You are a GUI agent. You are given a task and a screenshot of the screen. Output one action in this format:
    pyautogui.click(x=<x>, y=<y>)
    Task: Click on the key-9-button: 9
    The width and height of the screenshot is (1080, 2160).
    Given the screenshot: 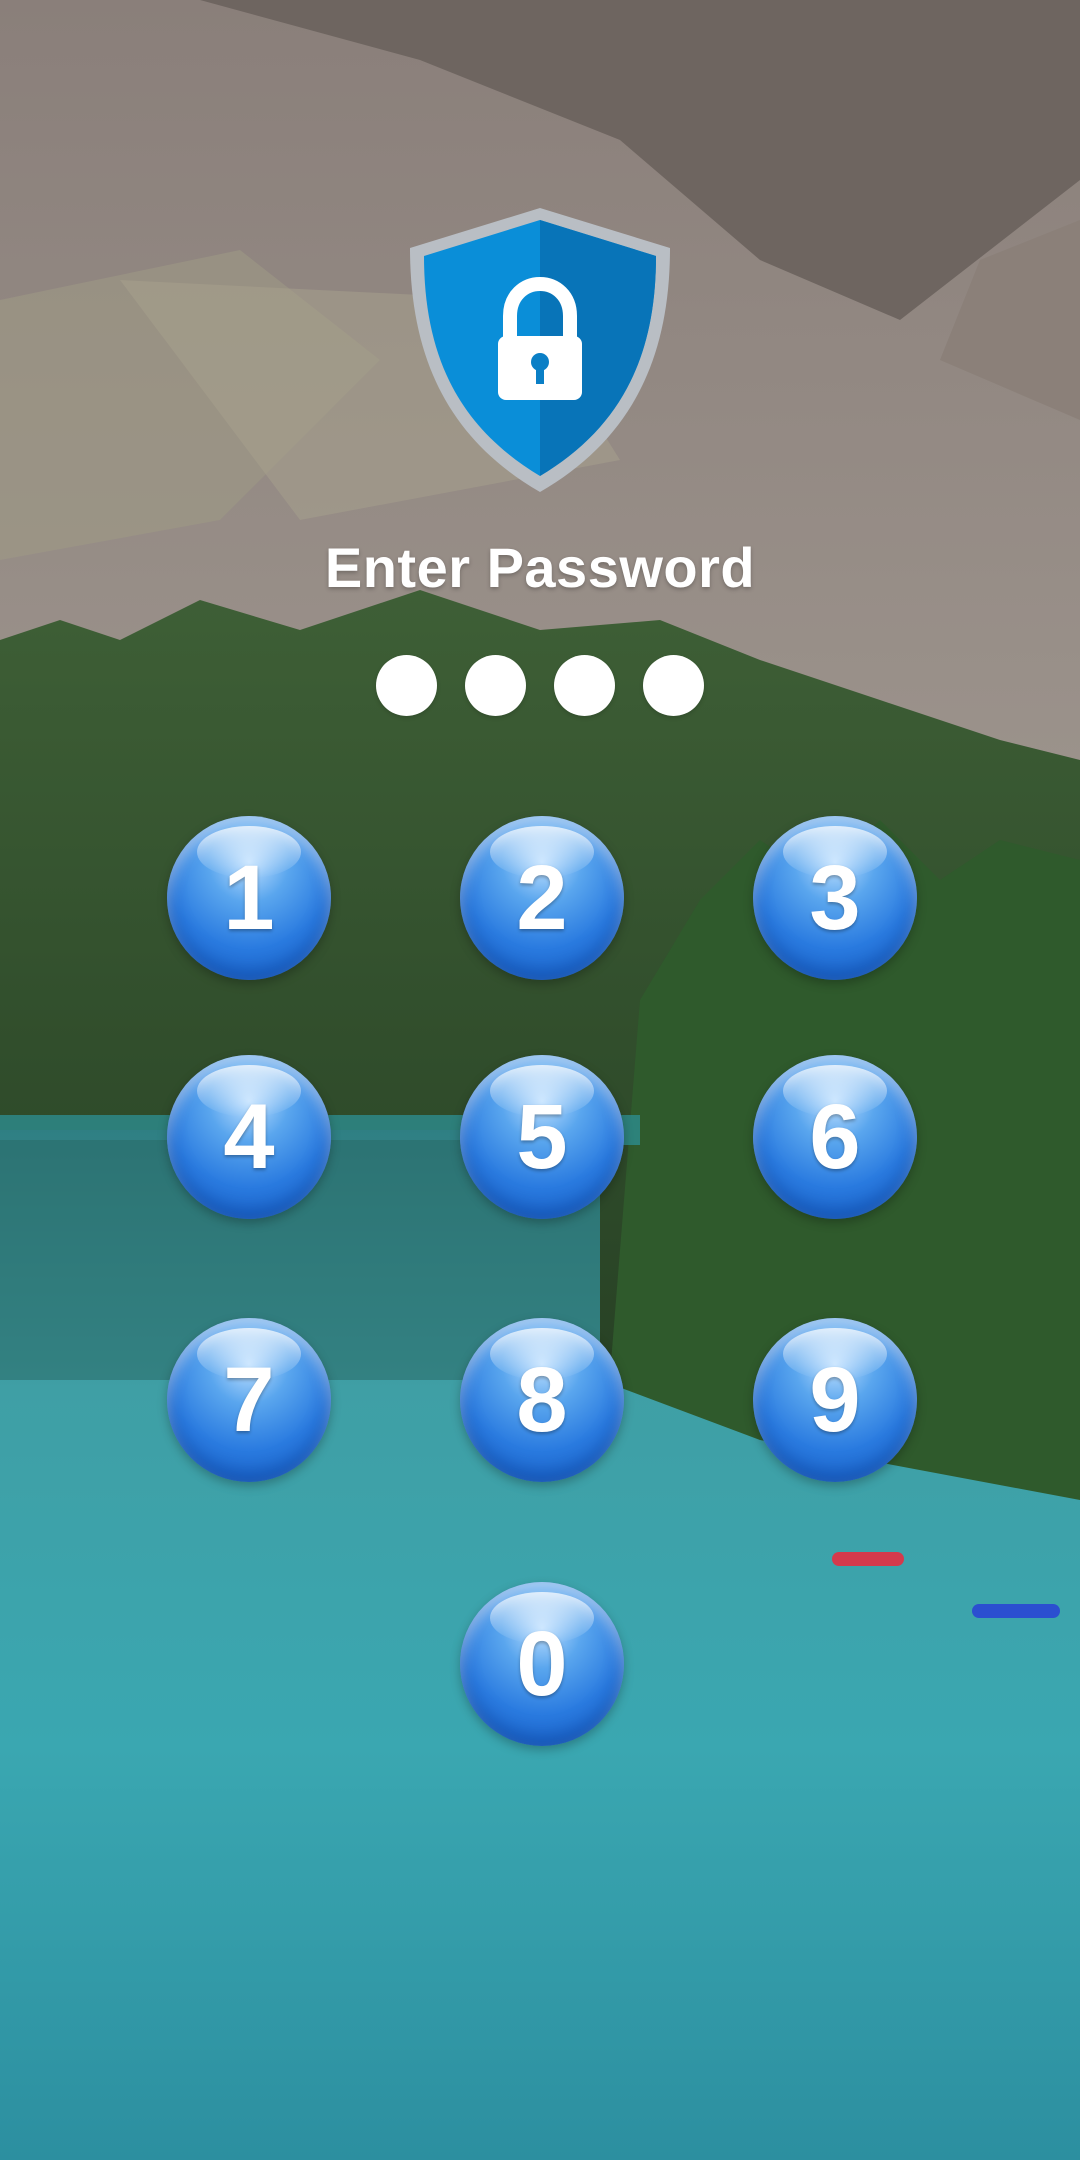 What is the action you would take?
    pyautogui.click(x=835, y=1400)
    